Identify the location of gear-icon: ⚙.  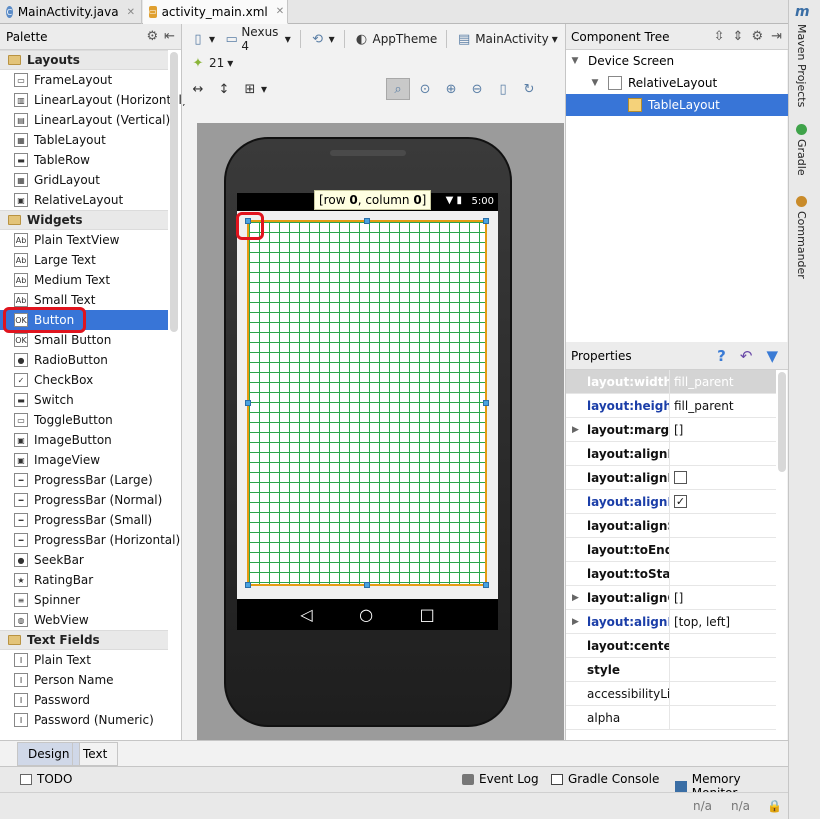
(152, 36).